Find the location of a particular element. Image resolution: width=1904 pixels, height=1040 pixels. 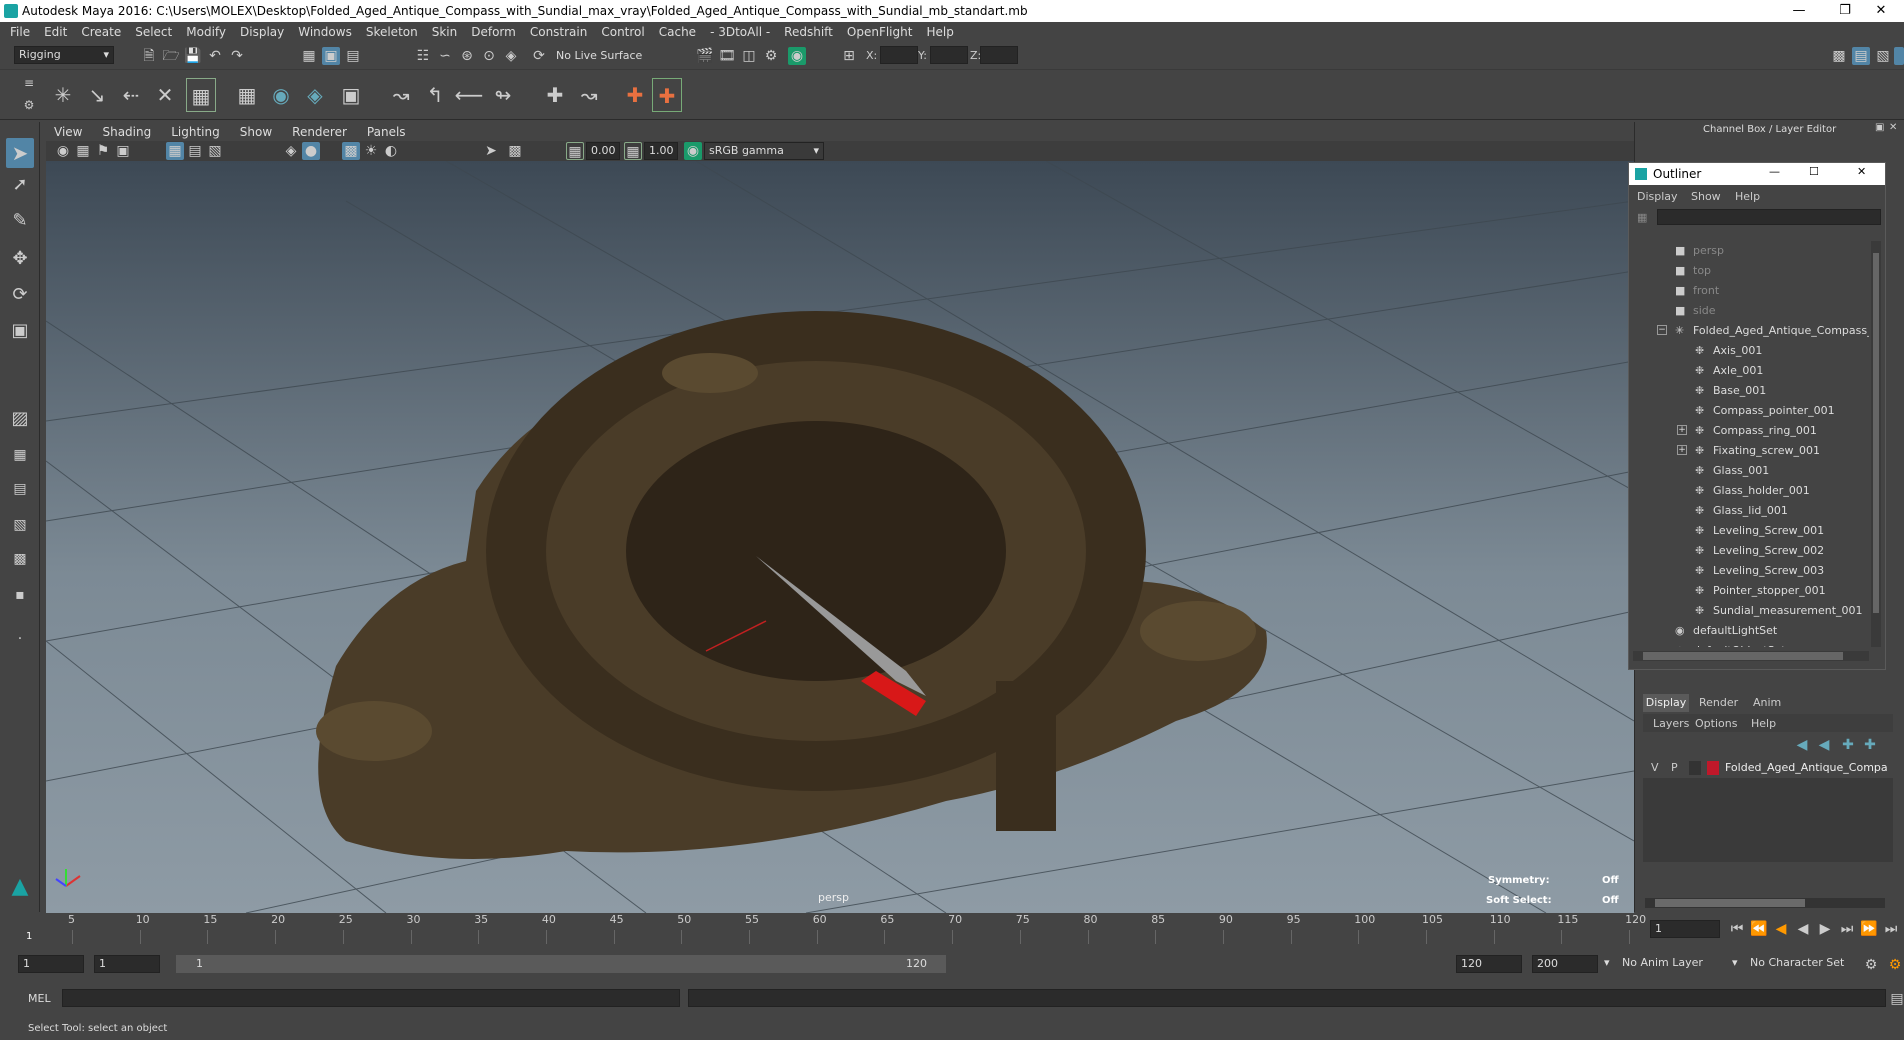

outliner-item: ◉ defaultObjectSet is located at coordinates (1749, 644).